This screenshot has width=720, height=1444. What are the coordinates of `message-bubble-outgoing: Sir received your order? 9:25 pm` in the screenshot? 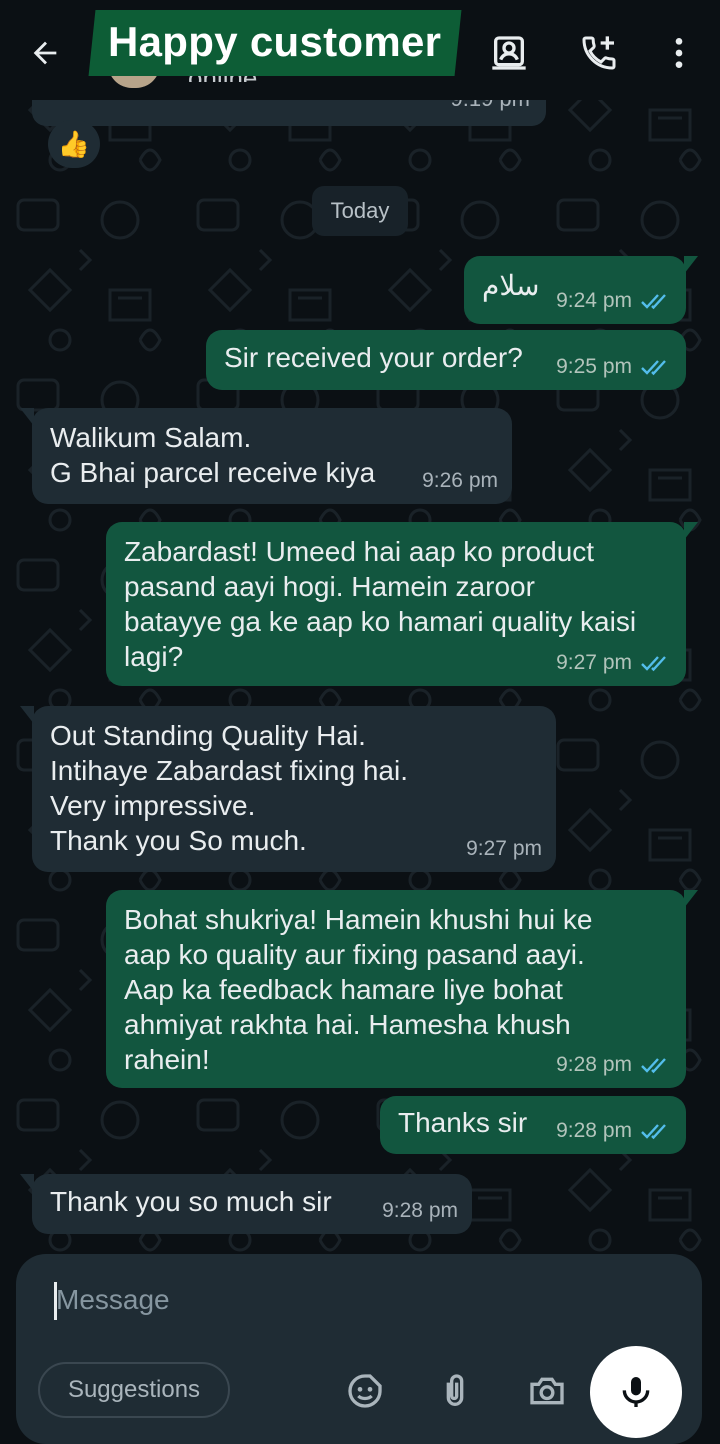 It's located at (446, 360).